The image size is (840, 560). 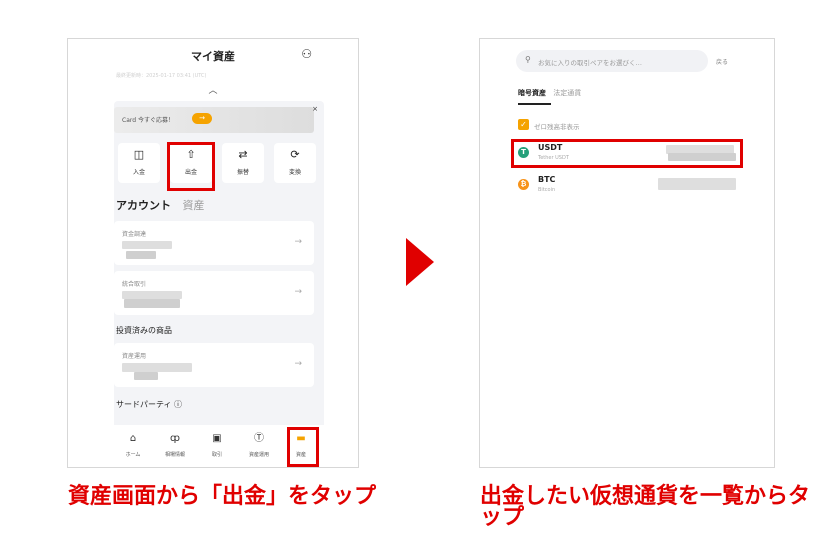 What do you see at coordinates (523, 184) in the screenshot?
I see `bitcoin-icon: ₿` at bounding box center [523, 184].